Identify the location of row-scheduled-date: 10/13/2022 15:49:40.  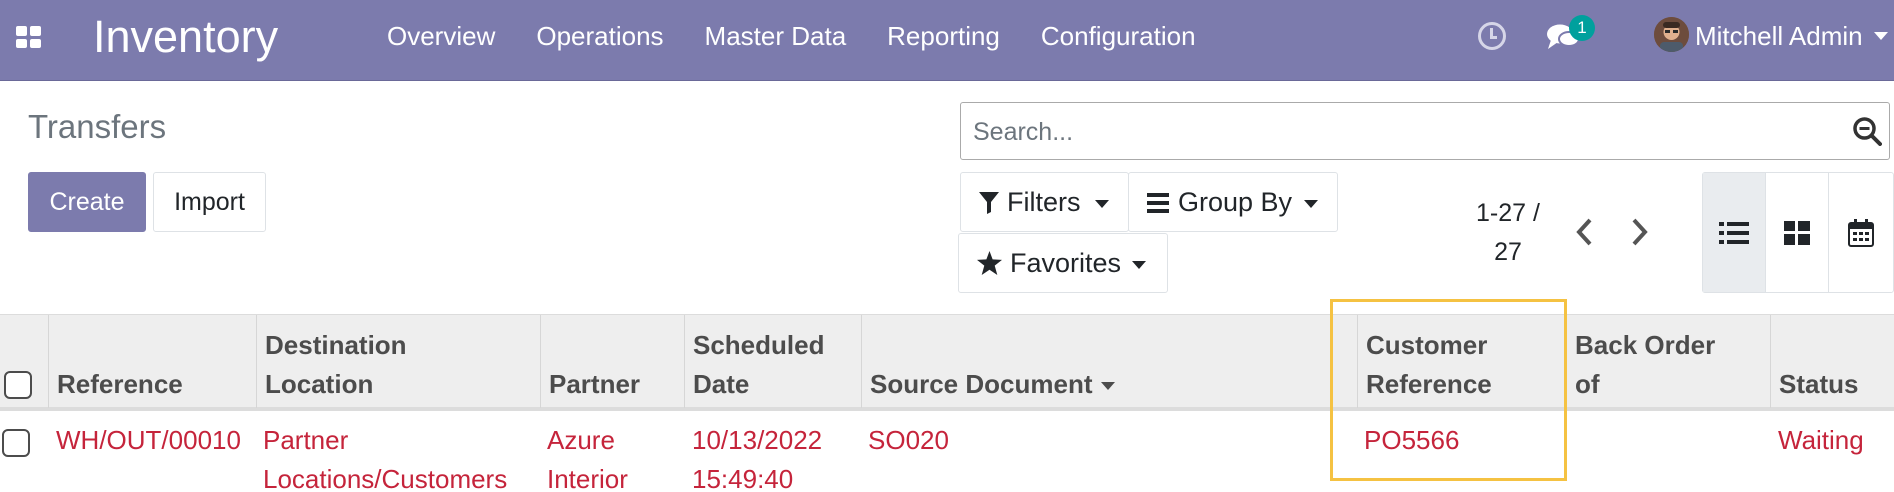
(757, 456).